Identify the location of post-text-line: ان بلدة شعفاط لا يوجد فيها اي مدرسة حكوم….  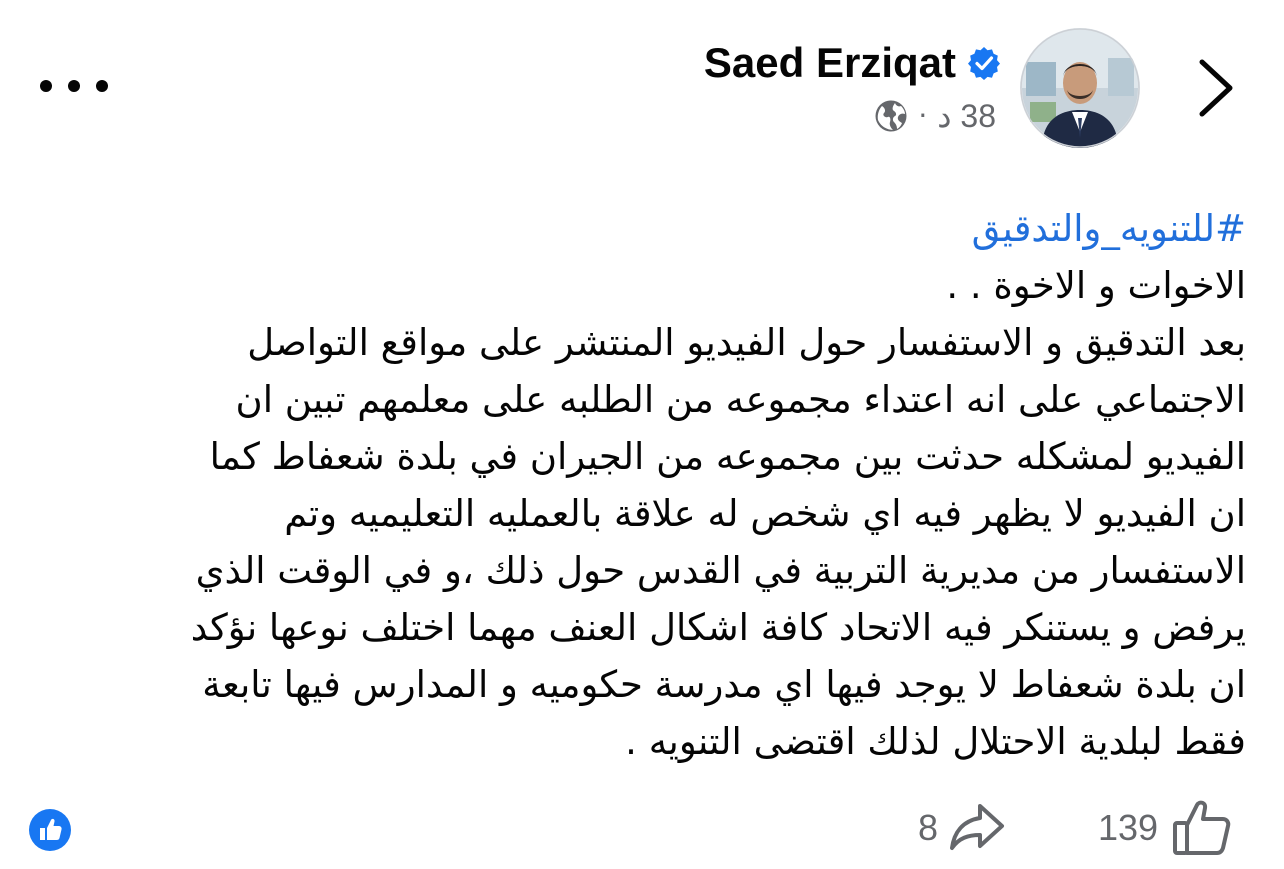
(724, 684).